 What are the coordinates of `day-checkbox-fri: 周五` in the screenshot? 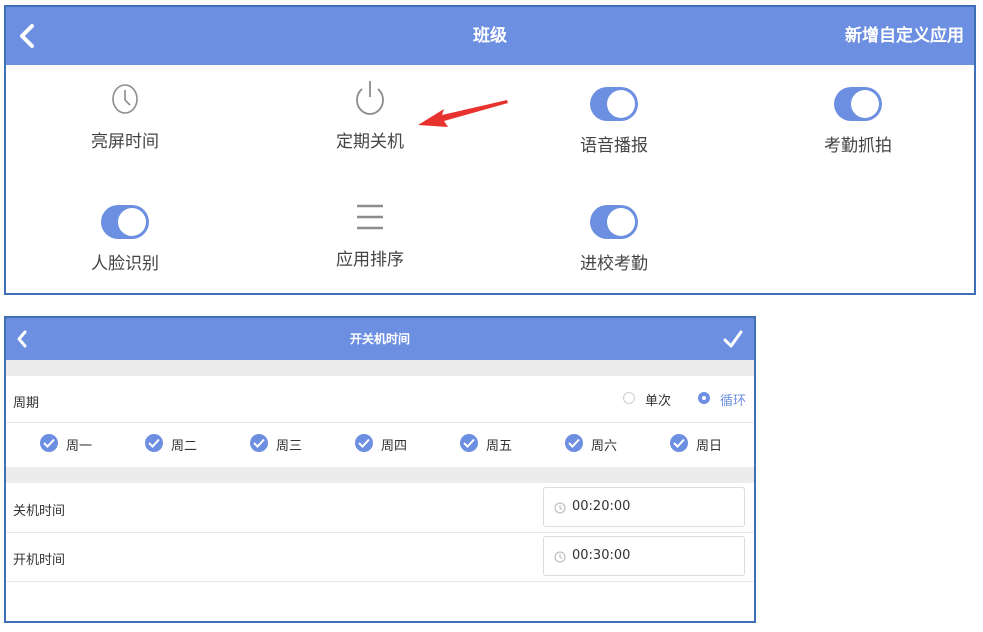 It's located at (490, 445).